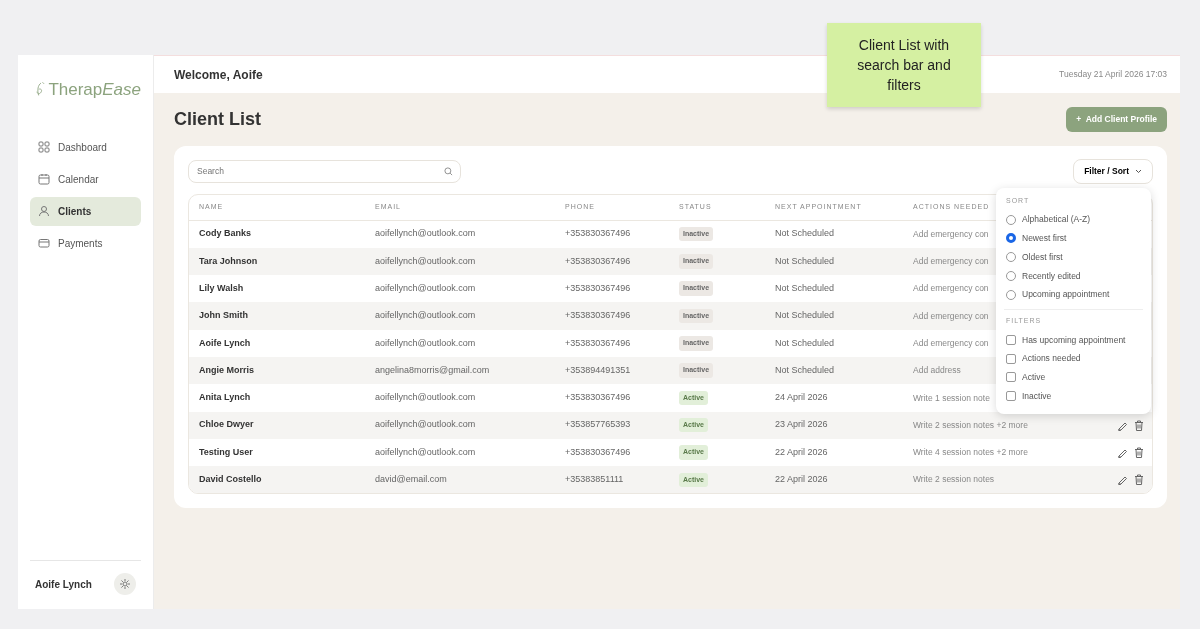 The height and width of the screenshot is (629, 1200). I want to click on search-field: Search, so click(324, 171).